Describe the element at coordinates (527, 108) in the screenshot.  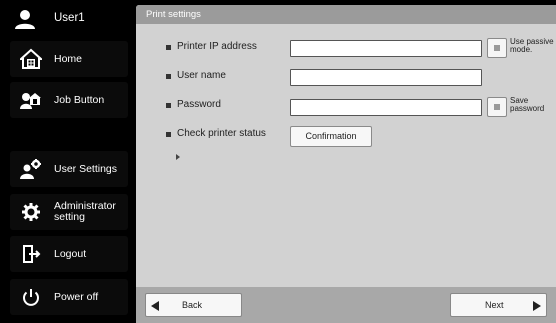
I see `label-line2: password` at that location.